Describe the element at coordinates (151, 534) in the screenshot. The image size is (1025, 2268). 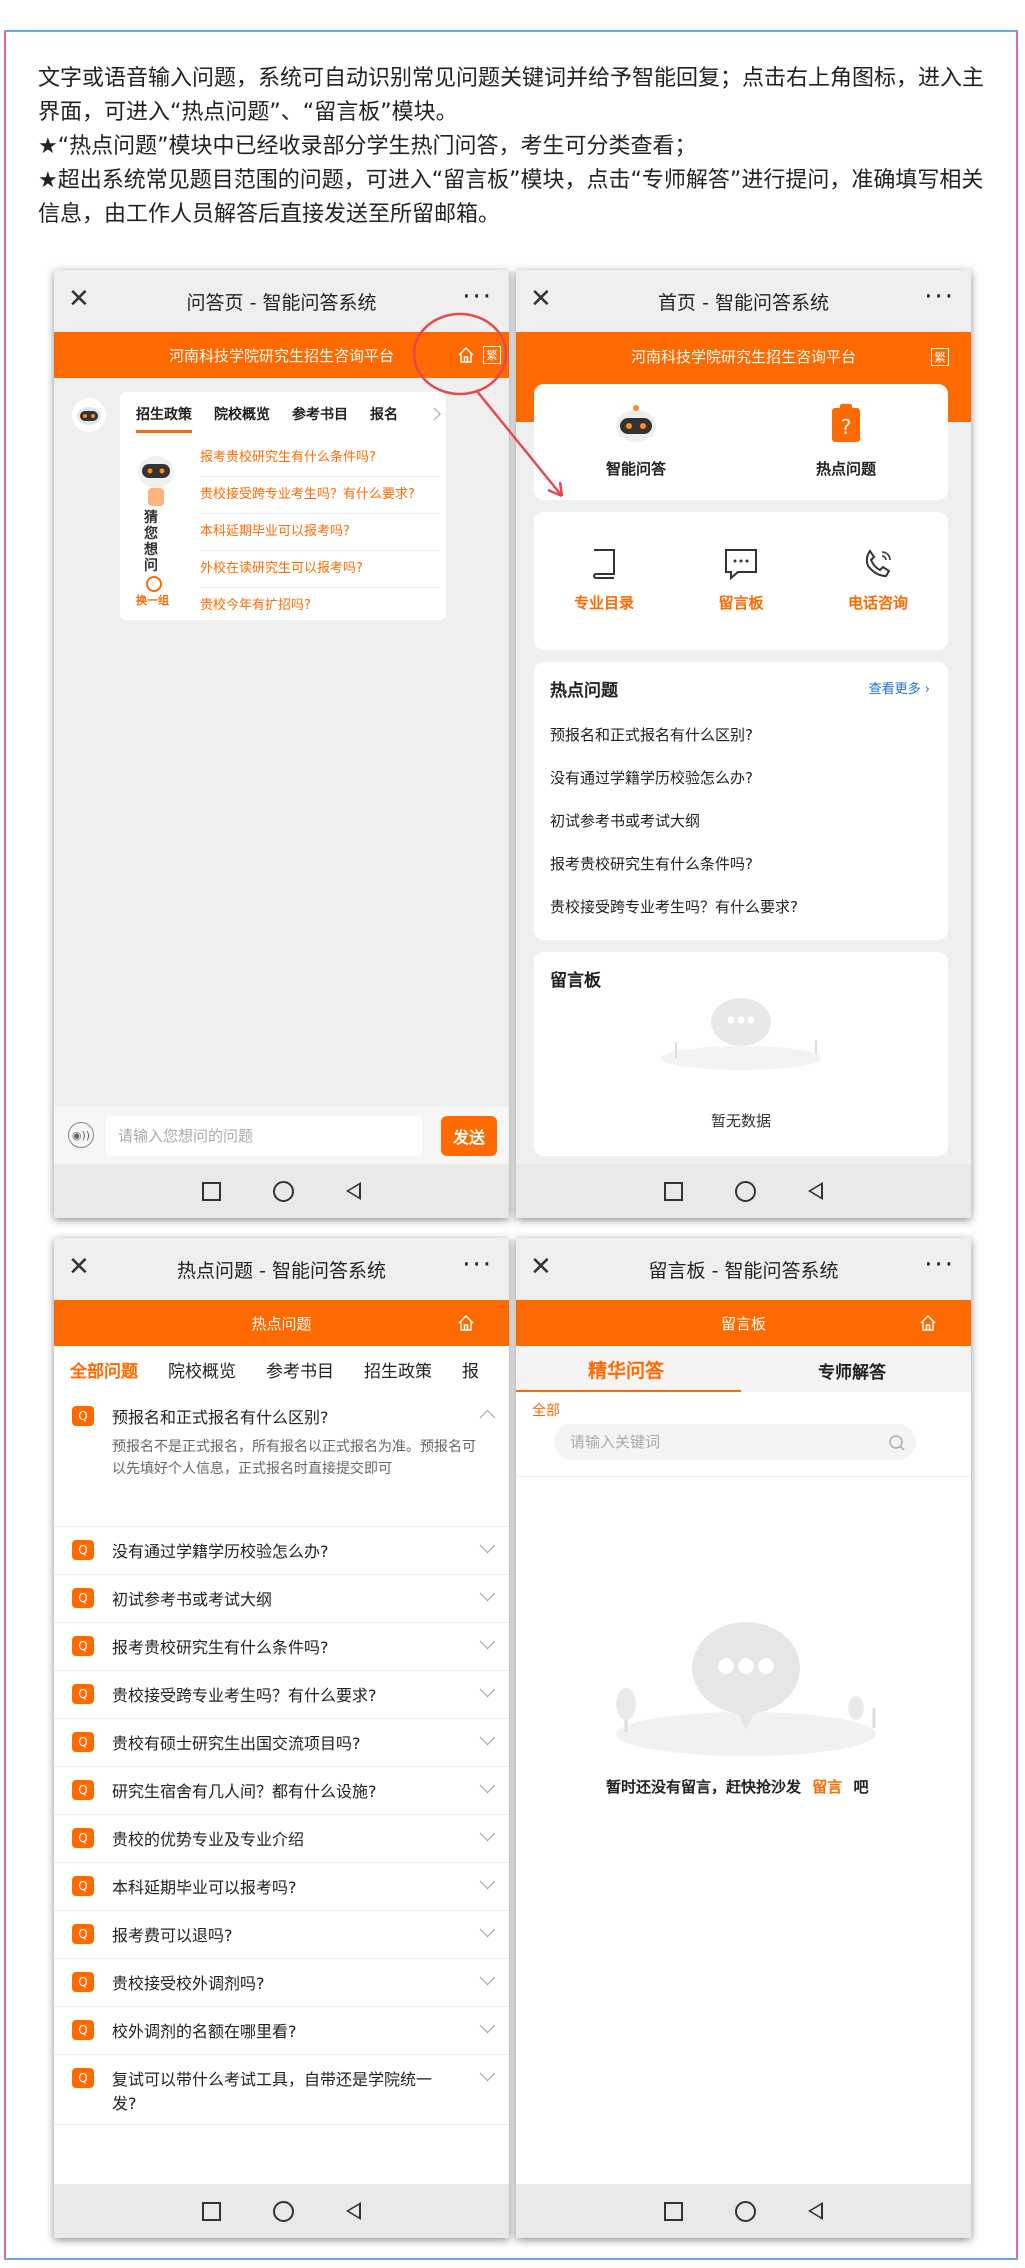
I see `guess-char-2: 您` at that location.